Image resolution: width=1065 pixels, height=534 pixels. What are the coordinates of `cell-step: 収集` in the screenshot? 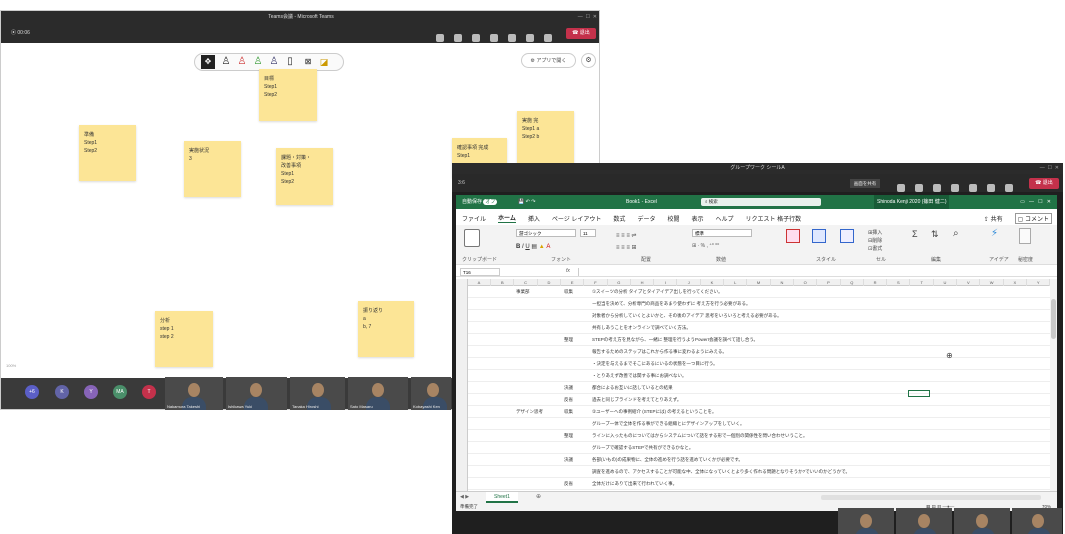 It's located at (568, 412).